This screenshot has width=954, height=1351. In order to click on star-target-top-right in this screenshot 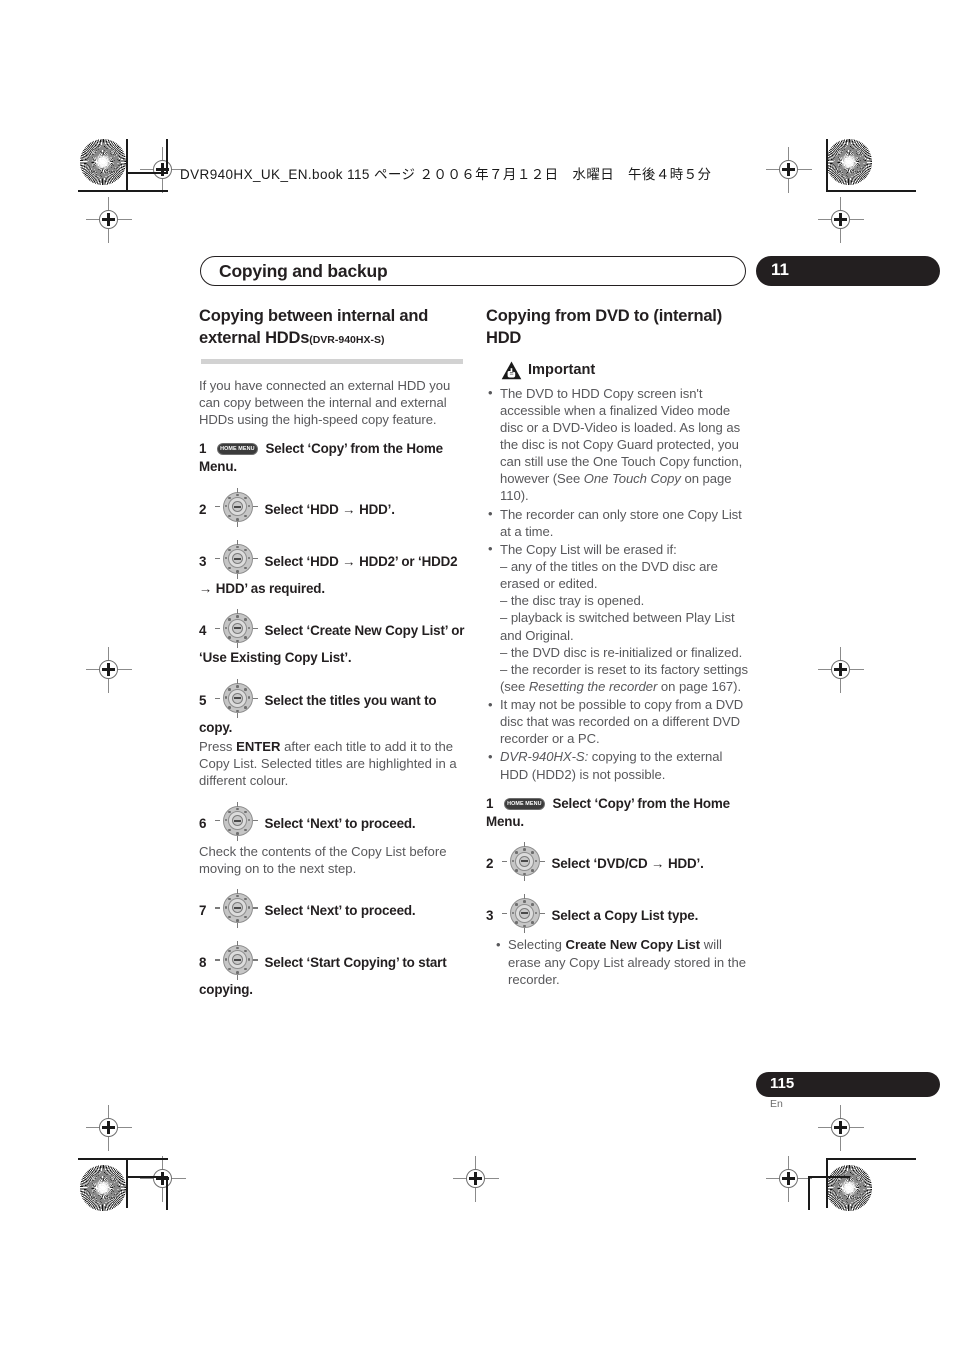, I will do `click(849, 162)`.